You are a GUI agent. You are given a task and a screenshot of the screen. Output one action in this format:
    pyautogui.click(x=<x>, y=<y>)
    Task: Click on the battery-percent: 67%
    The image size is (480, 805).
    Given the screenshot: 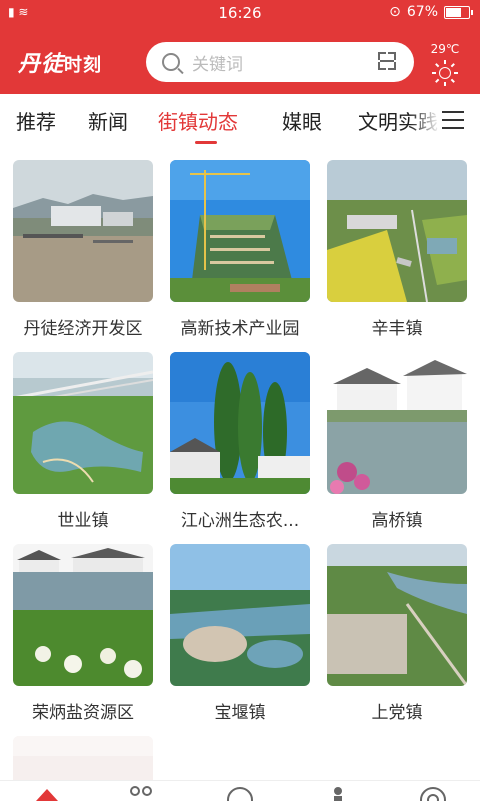 What is the action you would take?
    pyautogui.click(x=422, y=12)
    